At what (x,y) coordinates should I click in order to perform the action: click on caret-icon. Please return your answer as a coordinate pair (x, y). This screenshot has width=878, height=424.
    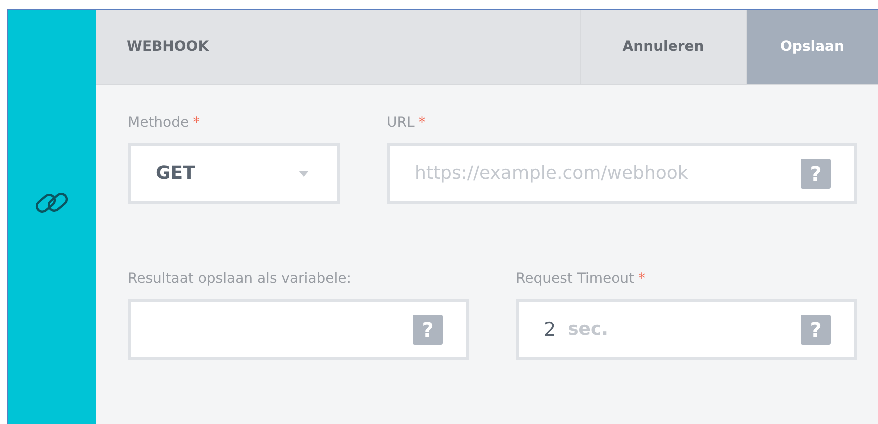
    Looking at the image, I should click on (304, 173).